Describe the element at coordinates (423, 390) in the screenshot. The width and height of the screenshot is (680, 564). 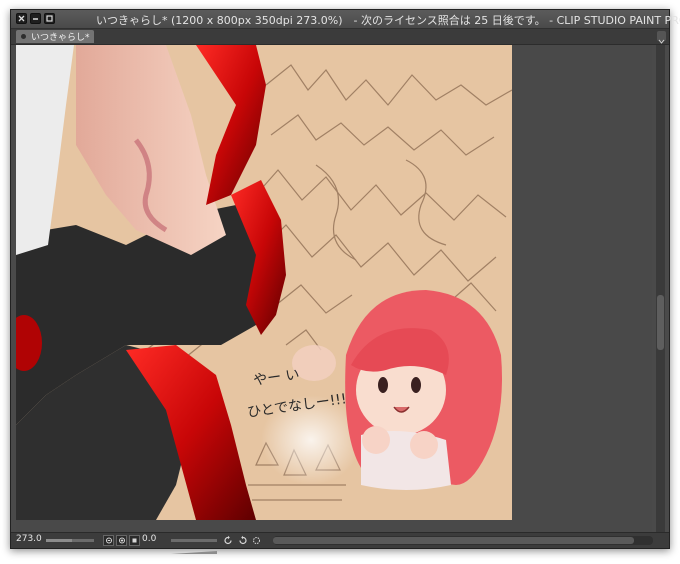
I see `chibi-character` at that location.